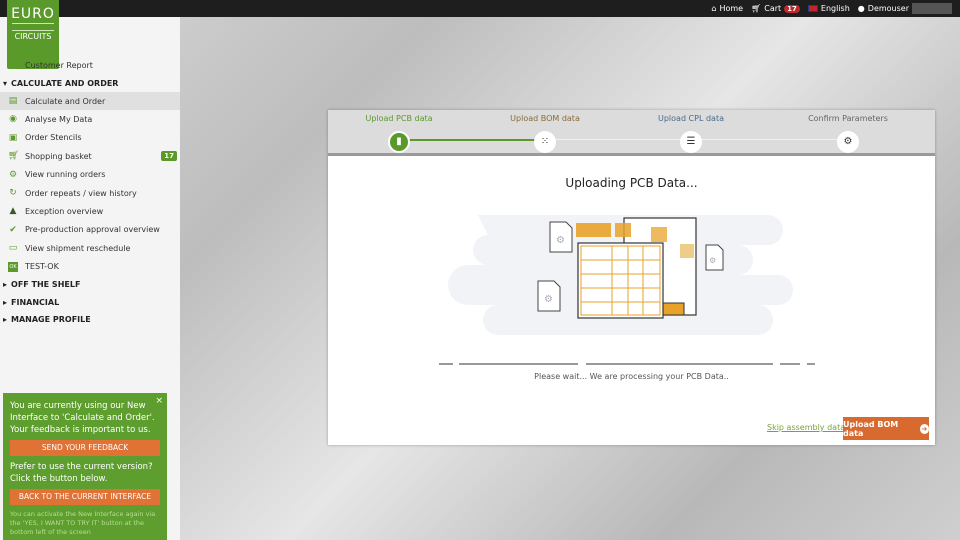 The height and width of the screenshot is (540, 960). I want to click on caret-down-icon: ▾, so click(5, 83).